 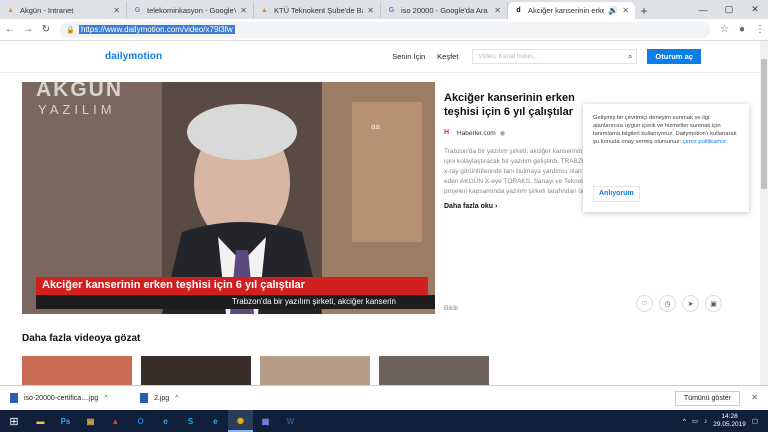 I want to click on clock-time: 14:28, so click(x=729, y=416).